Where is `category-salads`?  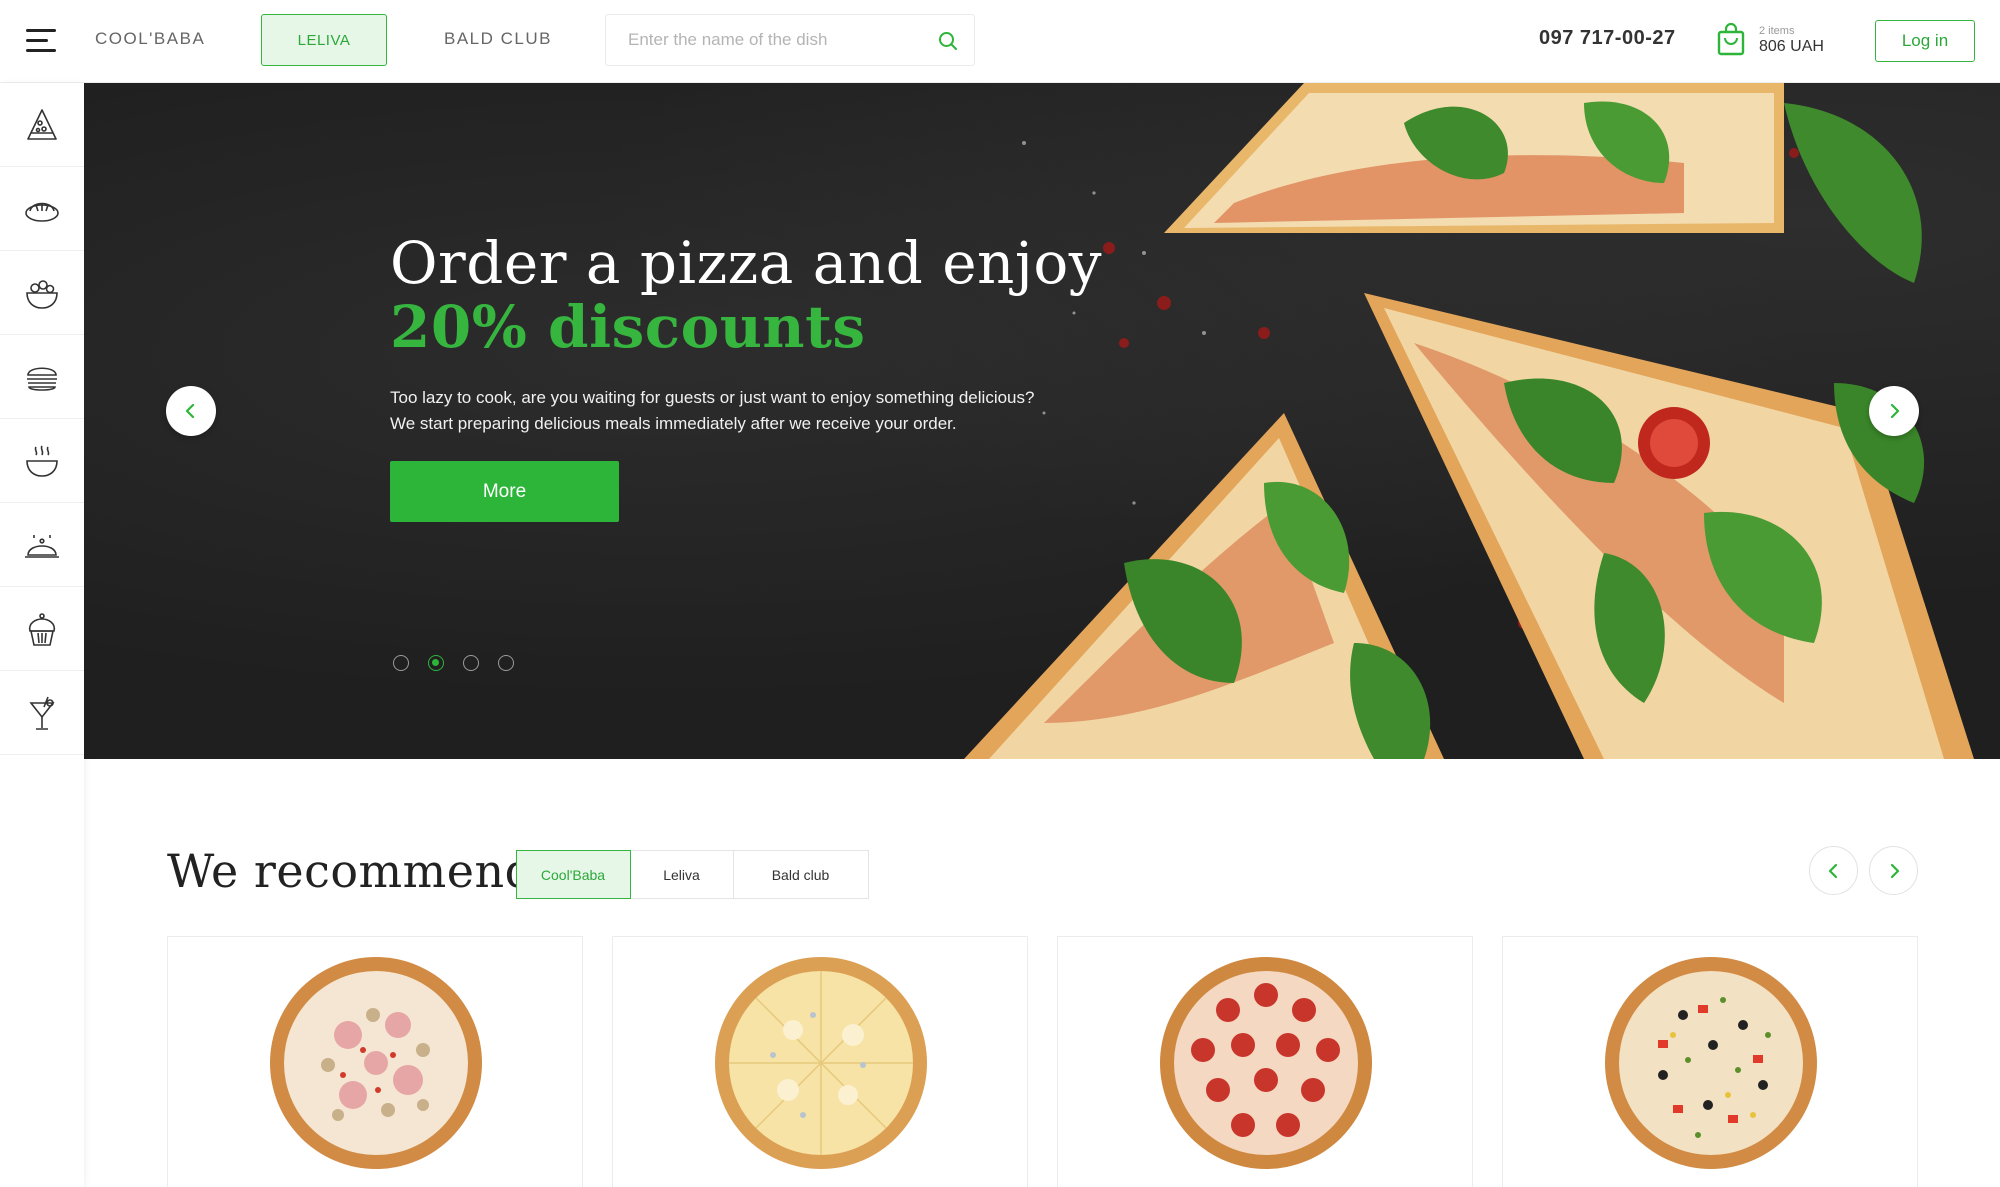 category-salads is located at coordinates (42, 293).